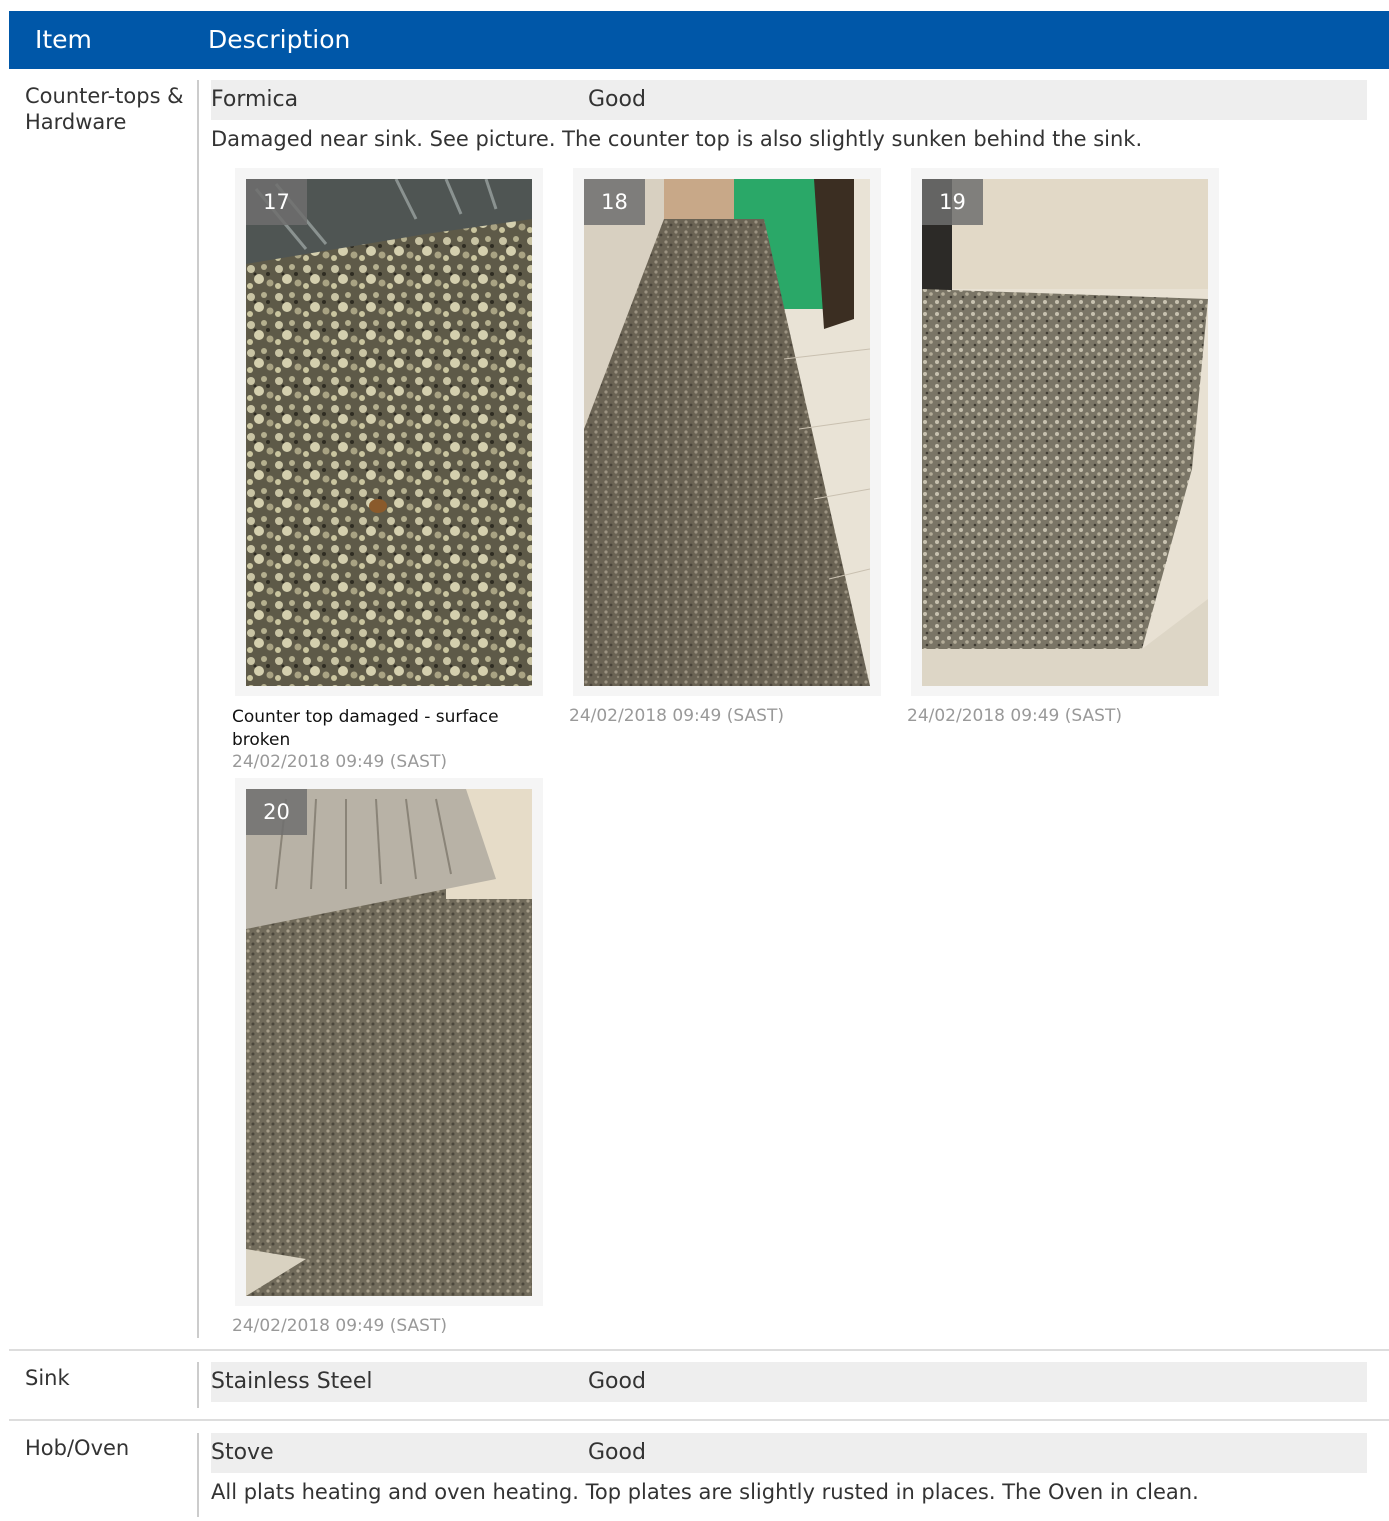  What do you see at coordinates (292, 1381) in the screenshot?
I see `material-label: Stainless Steel` at bounding box center [292, 1381].